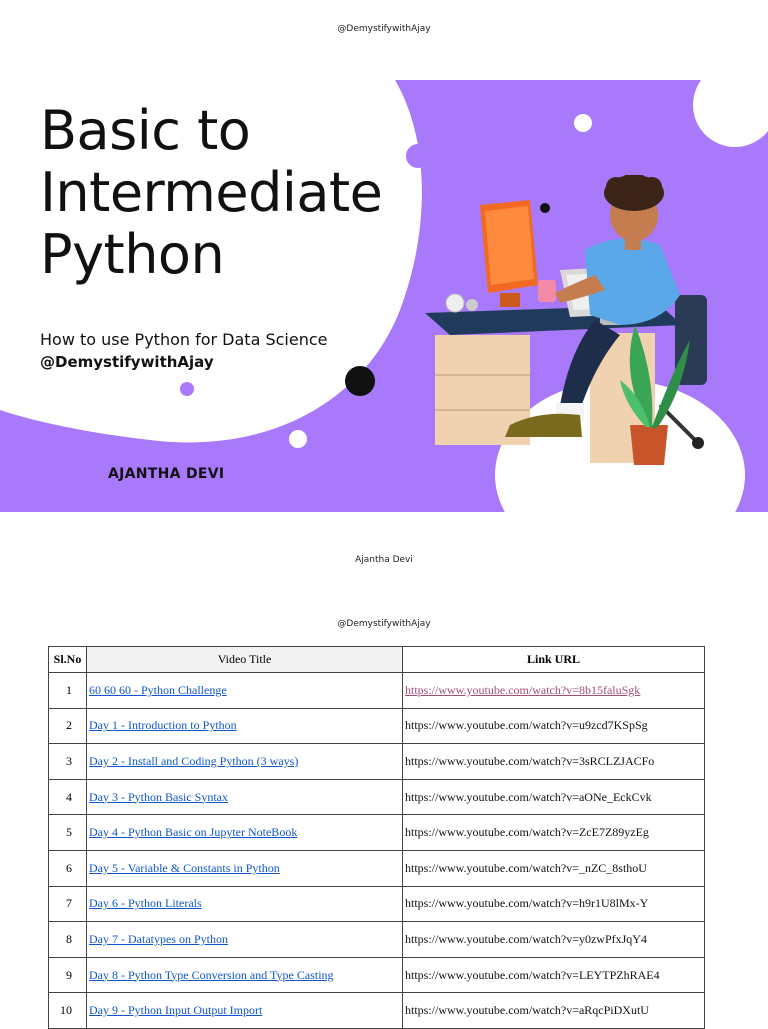 The image size is (768, 1029). Describe the element at coordinates (244, 690) in the screenshot. I see `video-title-link: 60 60 60 - Python Challenge` at that location.